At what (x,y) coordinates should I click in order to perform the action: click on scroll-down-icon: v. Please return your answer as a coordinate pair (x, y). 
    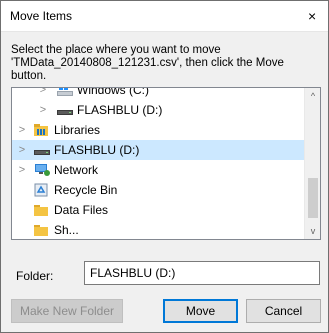
    Looking at the image, I should click on (312, 231).